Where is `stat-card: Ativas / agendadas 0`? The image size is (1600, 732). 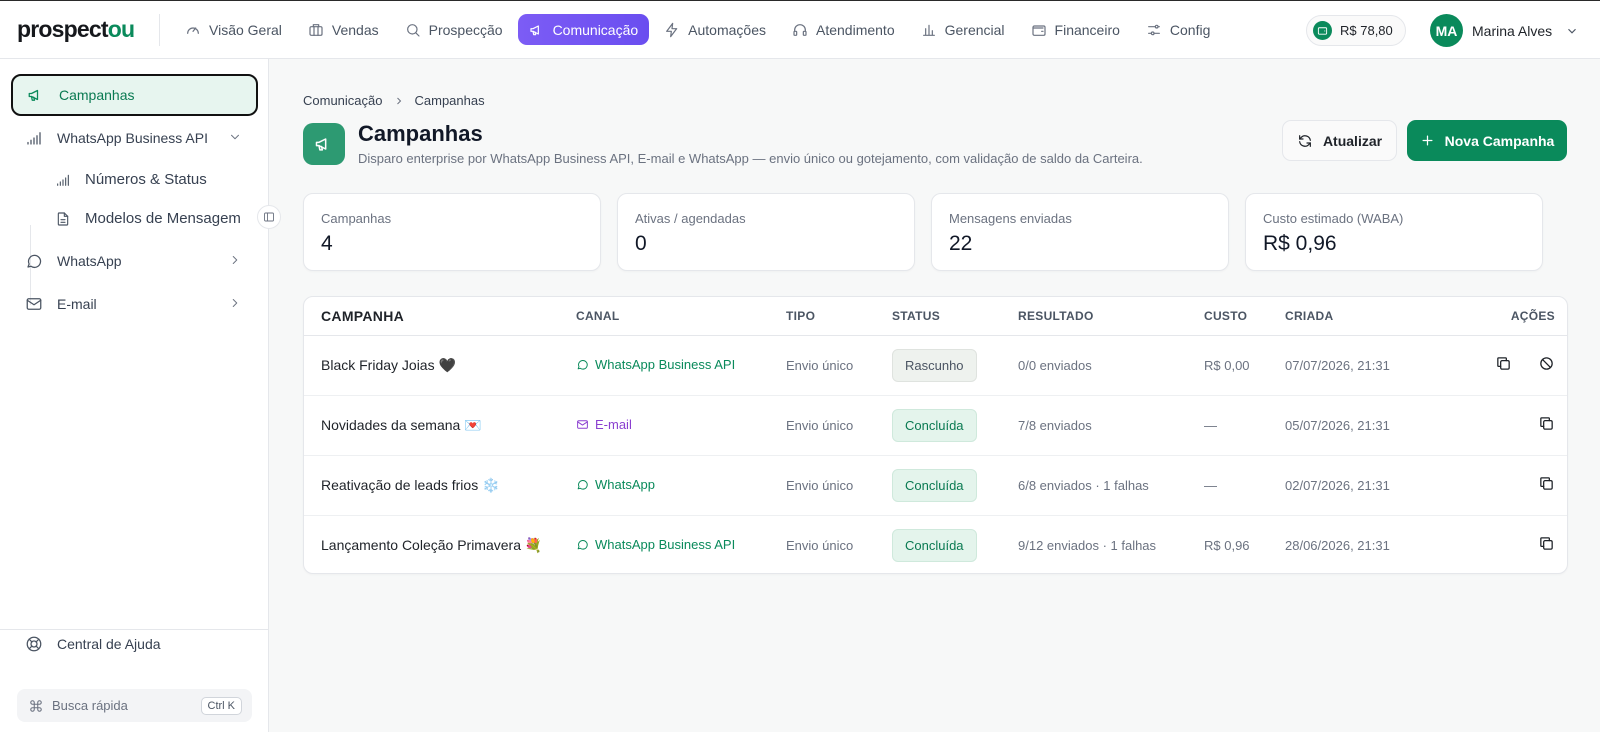
stat-card: Ativas / agendadas 0 is located at coordinates (766, 232).